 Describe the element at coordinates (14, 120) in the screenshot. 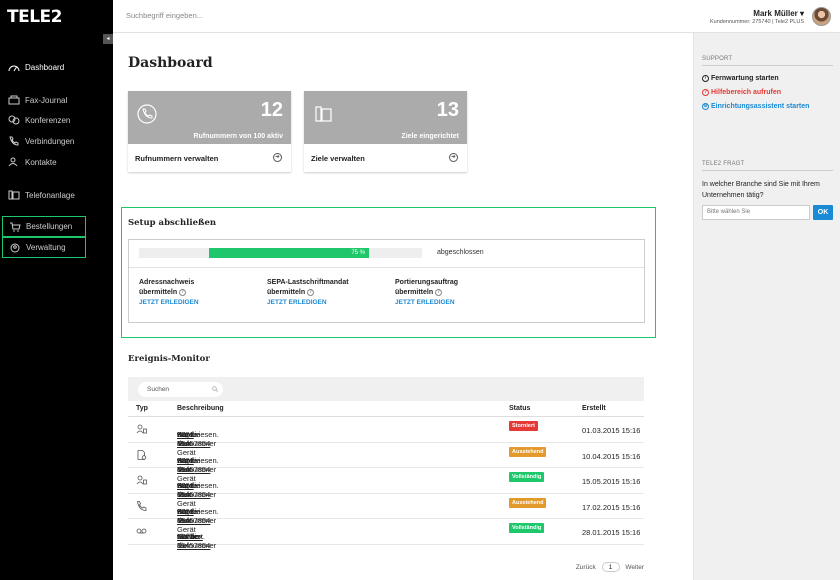

I see `conference-icon` at that location.